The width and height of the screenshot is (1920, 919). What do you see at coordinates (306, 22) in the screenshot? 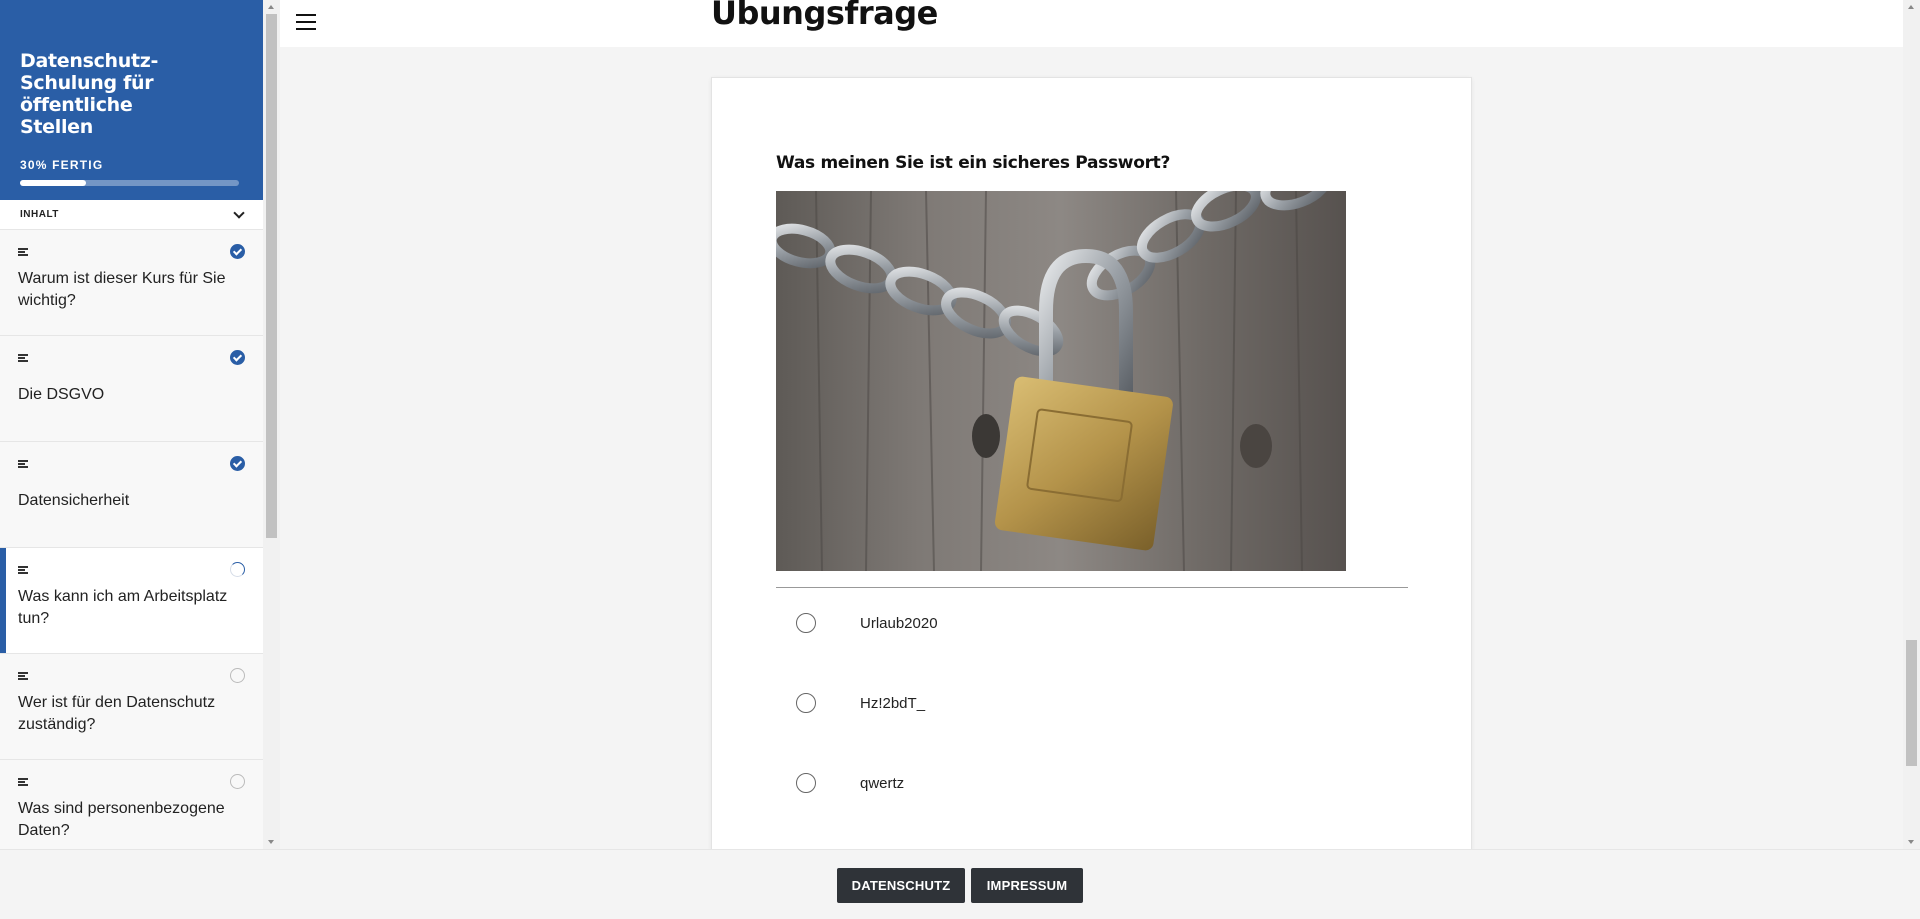
I see `hamburger-menu-icon` at bounding box center [306, 22].